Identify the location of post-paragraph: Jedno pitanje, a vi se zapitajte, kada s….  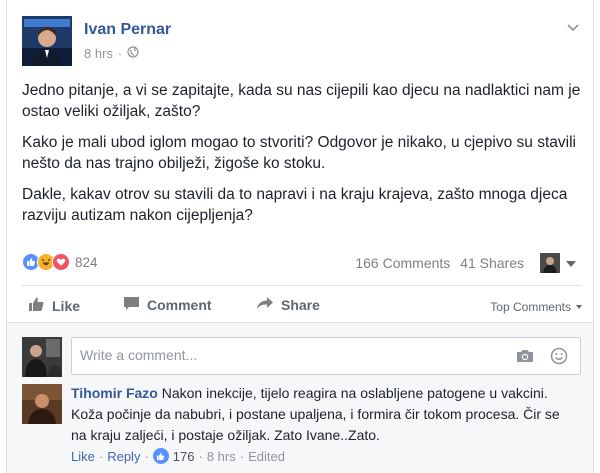
(301, 101).